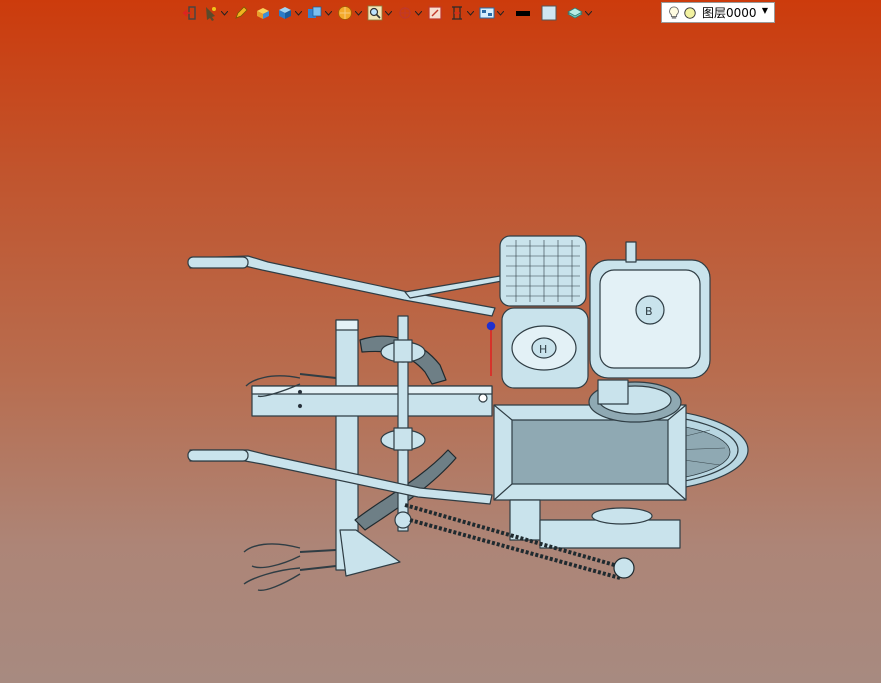 The height and width of the screenshot is (683, 881). What do you see at coordinates (435, 13) in the screenshot?
I see `section-box-icon` at bounding box center [435, 13].